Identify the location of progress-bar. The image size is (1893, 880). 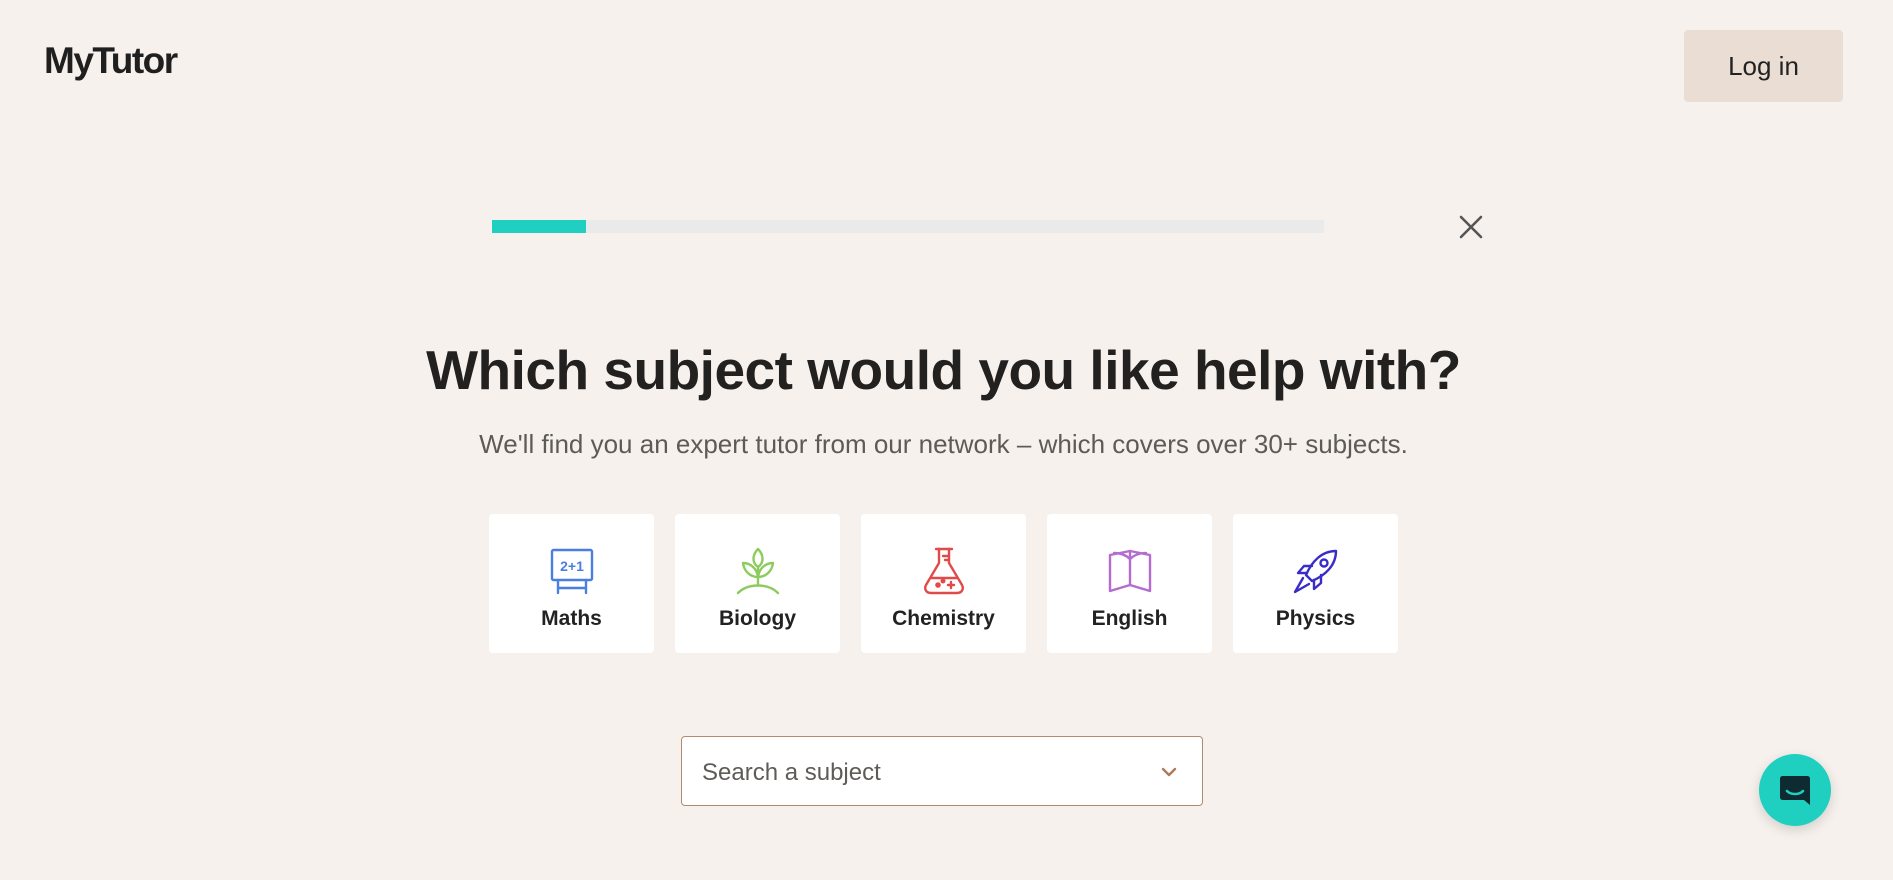
(908, 226).